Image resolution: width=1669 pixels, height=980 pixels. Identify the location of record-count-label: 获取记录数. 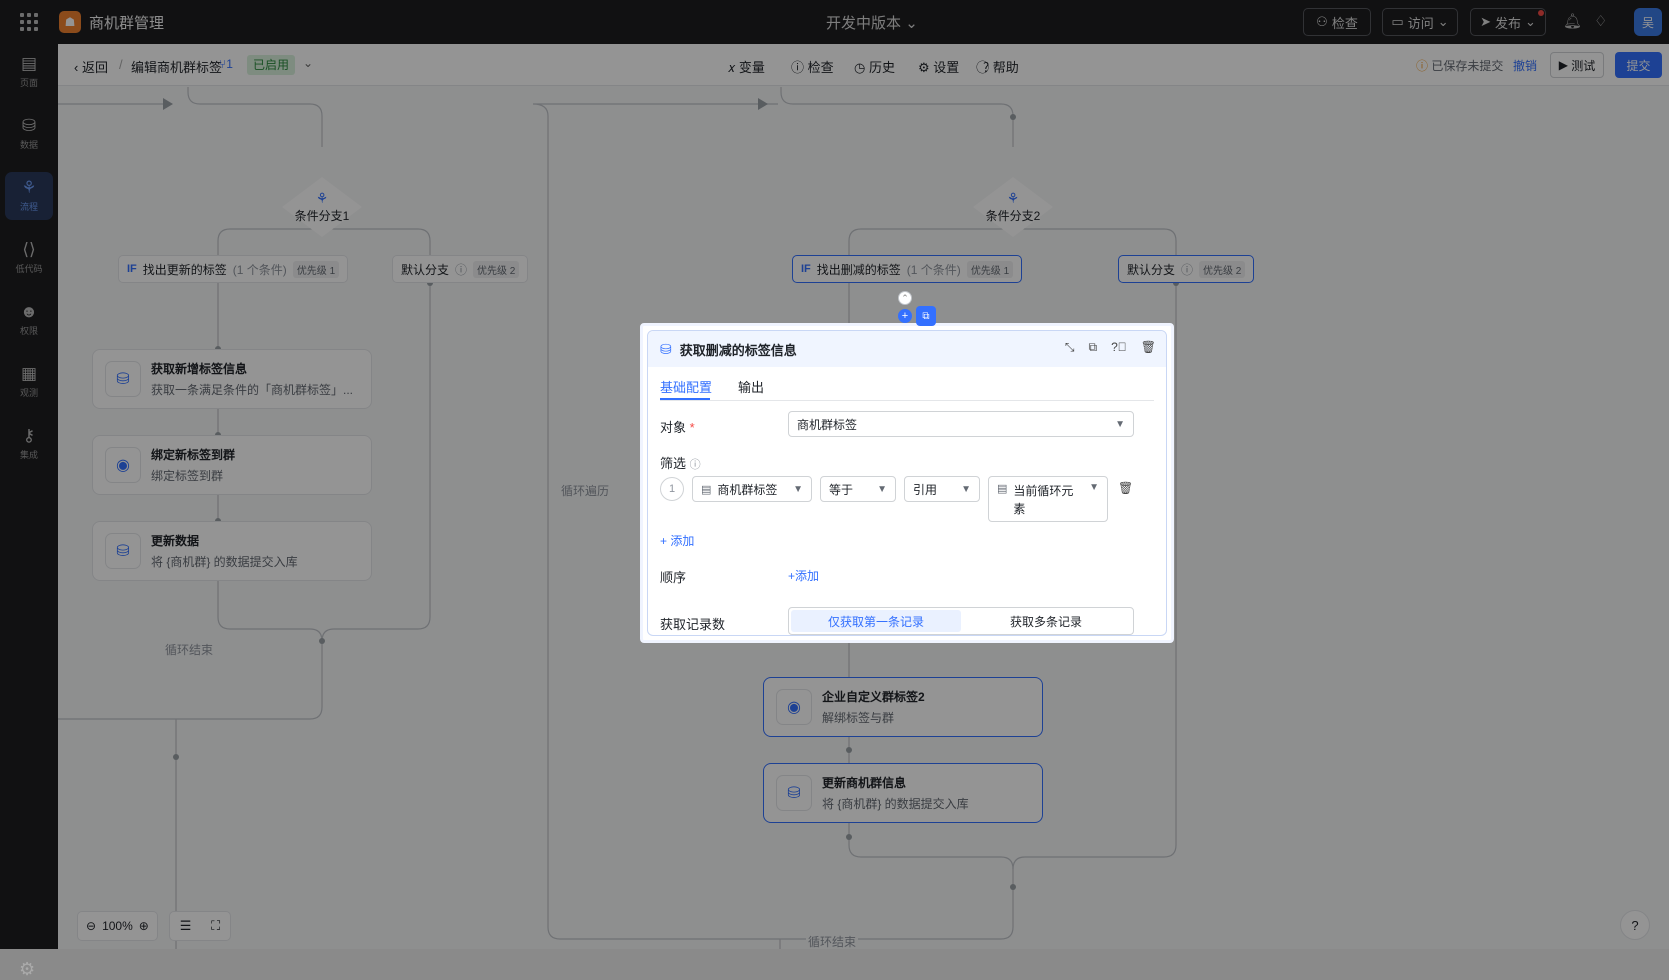
(693, 624).